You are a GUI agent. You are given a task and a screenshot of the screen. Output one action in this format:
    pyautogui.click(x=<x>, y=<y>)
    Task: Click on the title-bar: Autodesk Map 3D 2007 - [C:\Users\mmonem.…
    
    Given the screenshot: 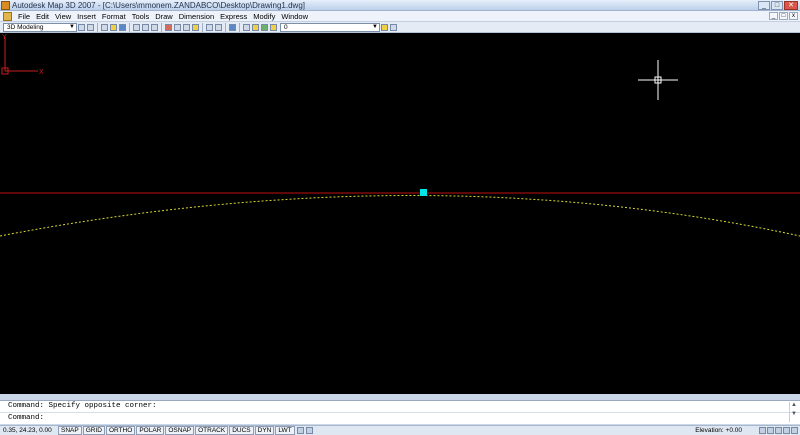 What is the action you would take?
    pyautogui.click(x=400, y=5)
    